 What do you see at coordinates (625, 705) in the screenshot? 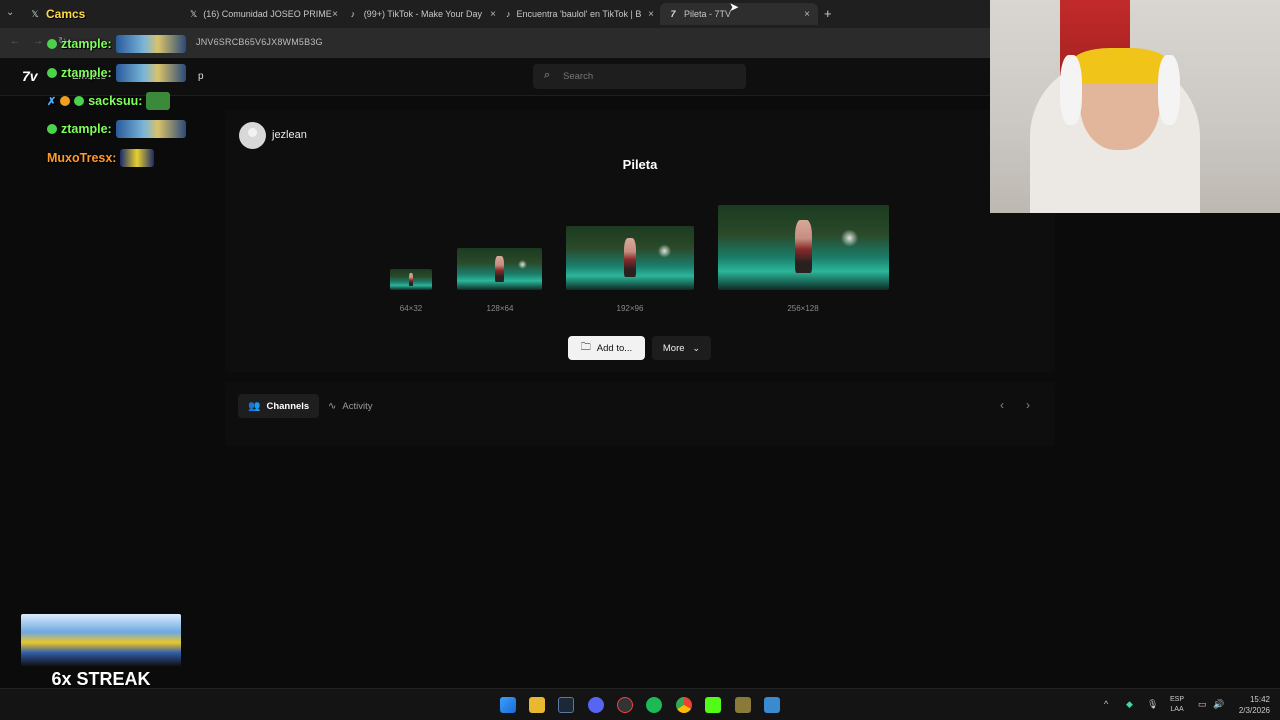
I see `obs-icon` at bounding box center [625, 705].